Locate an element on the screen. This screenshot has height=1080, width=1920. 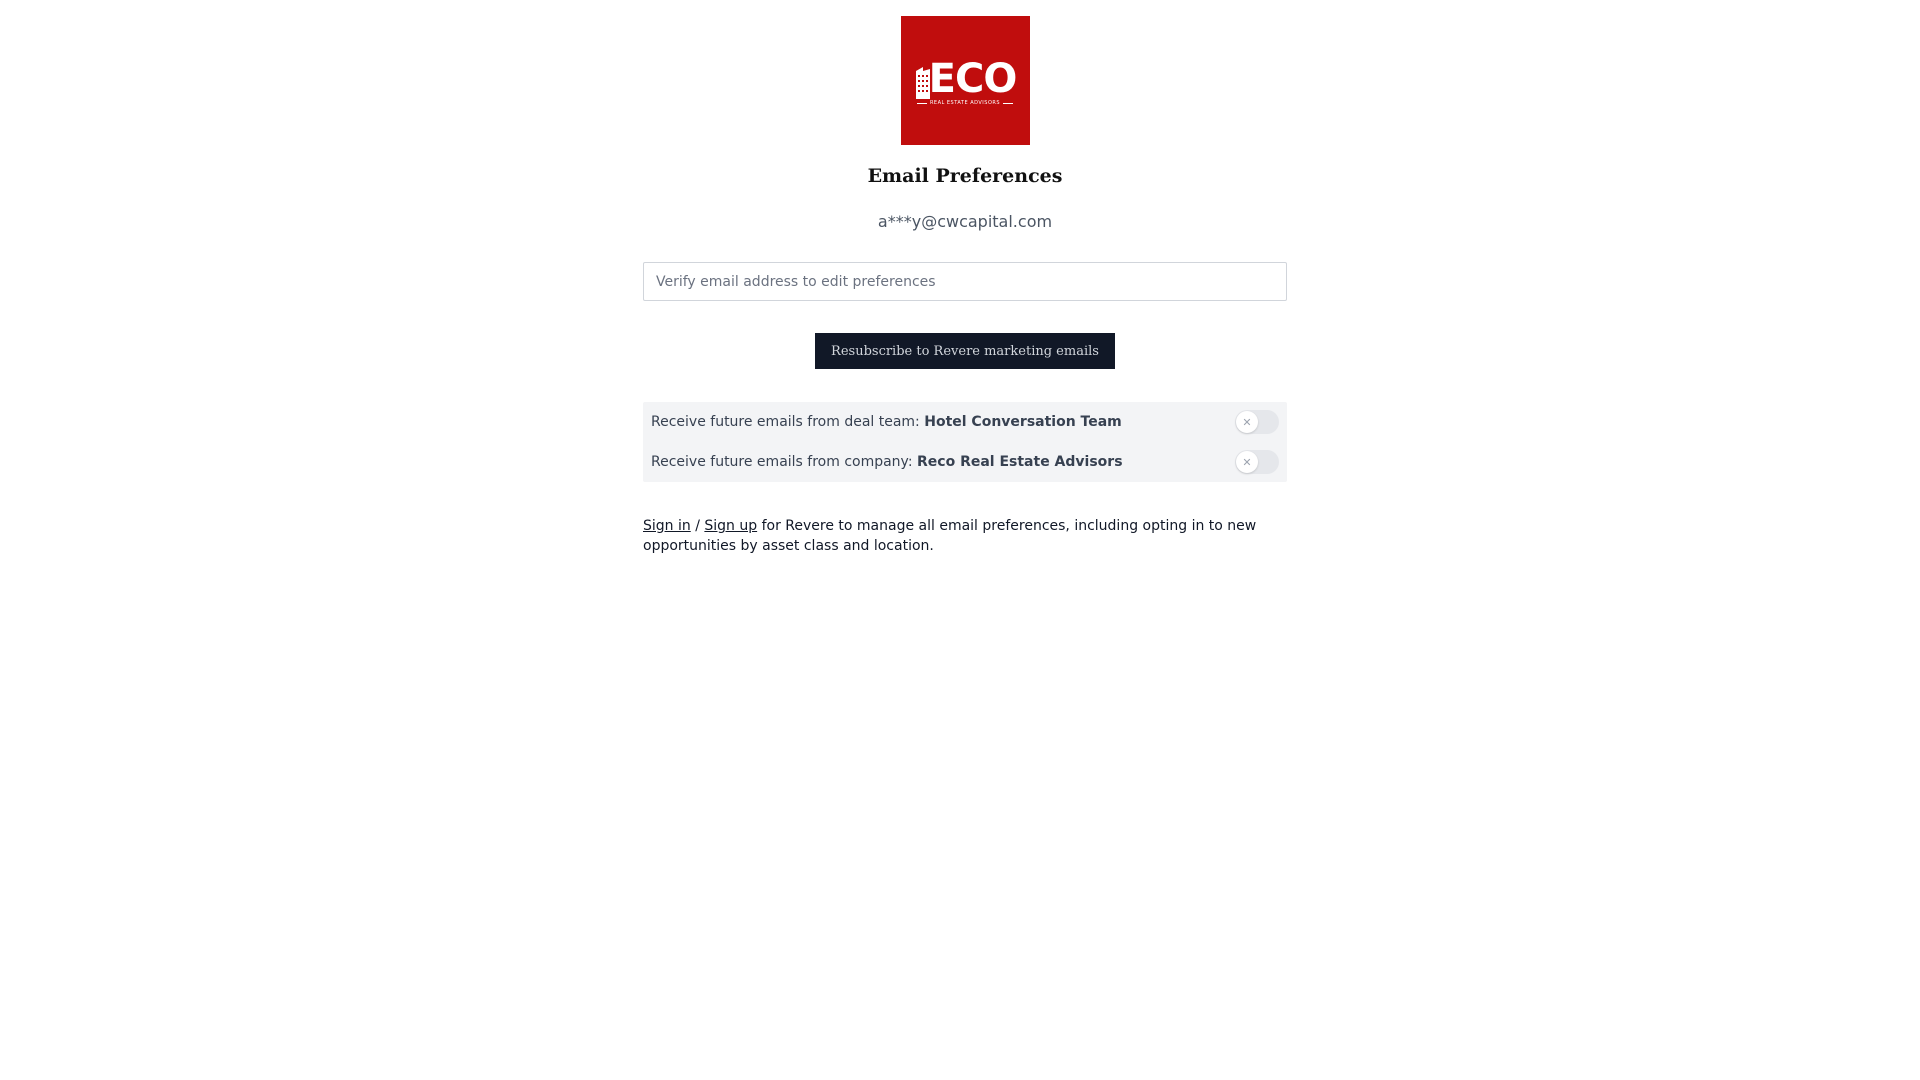
verify-email-input is located at coordinates (965, 281).